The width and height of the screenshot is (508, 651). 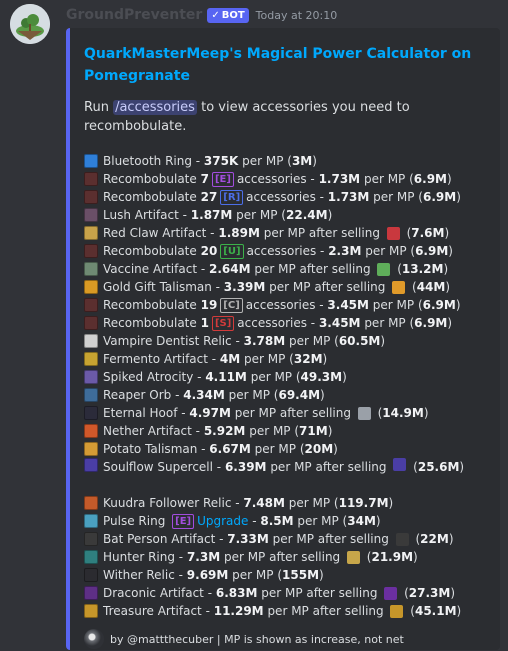 What do you see at coordinates (91, 341) in the screenshot?
I see `vampire-icon` at bounding box center [91, 341].